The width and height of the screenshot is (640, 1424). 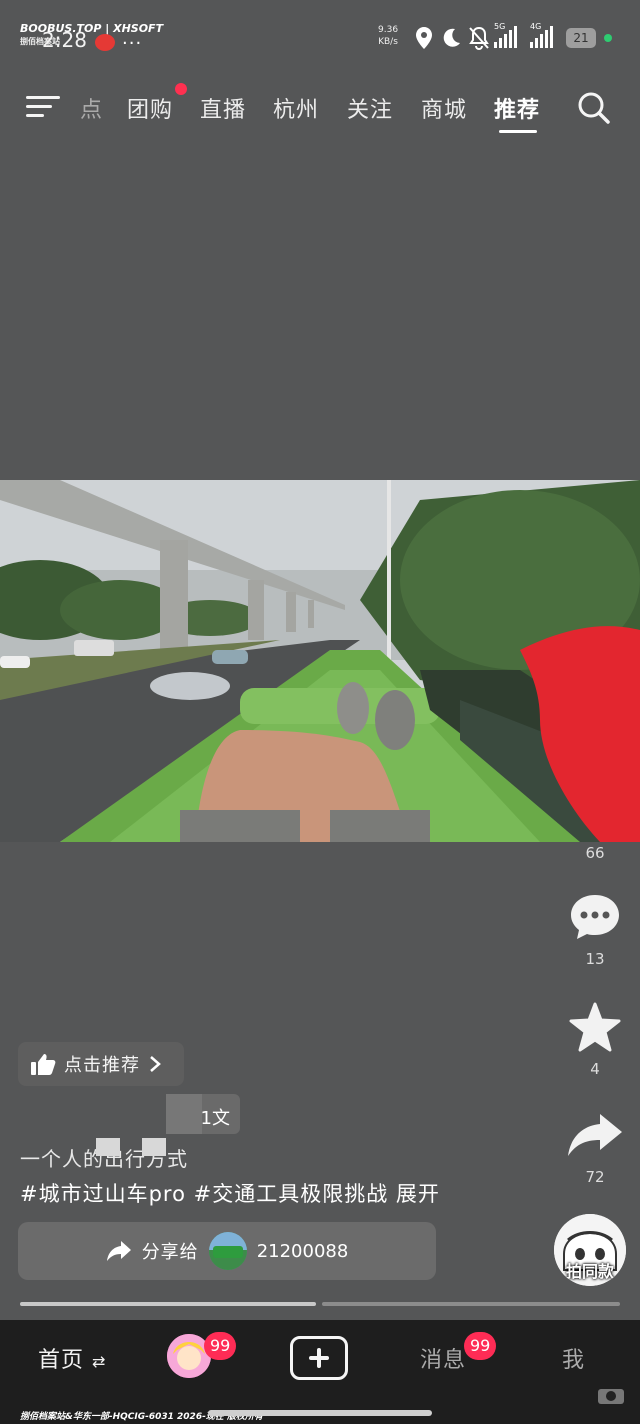 What do you see at coordinates (480, 1346) in the screenshot?
I see `messages-badge: 99` at bounding box center [480, 1346].